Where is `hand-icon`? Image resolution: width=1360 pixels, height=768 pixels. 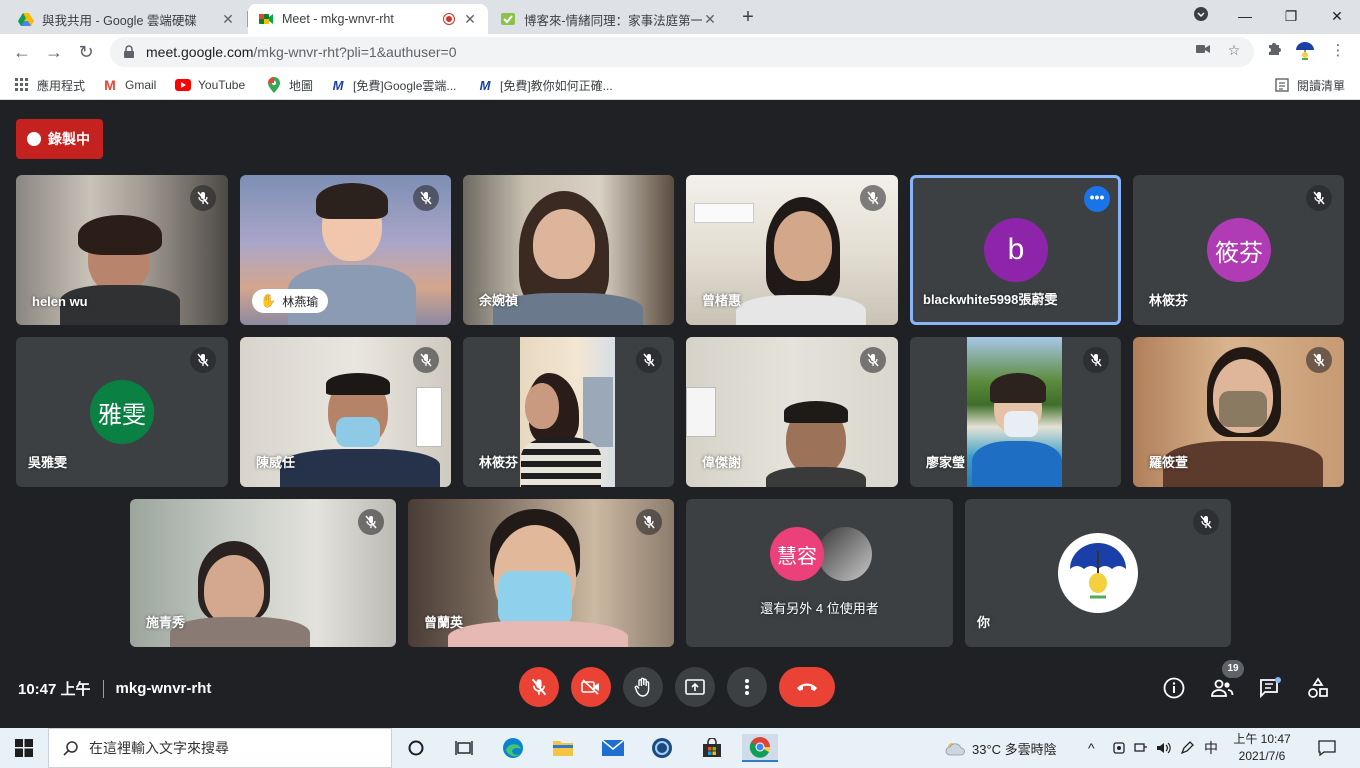 hand-icon is located at coordinates (642, 687).